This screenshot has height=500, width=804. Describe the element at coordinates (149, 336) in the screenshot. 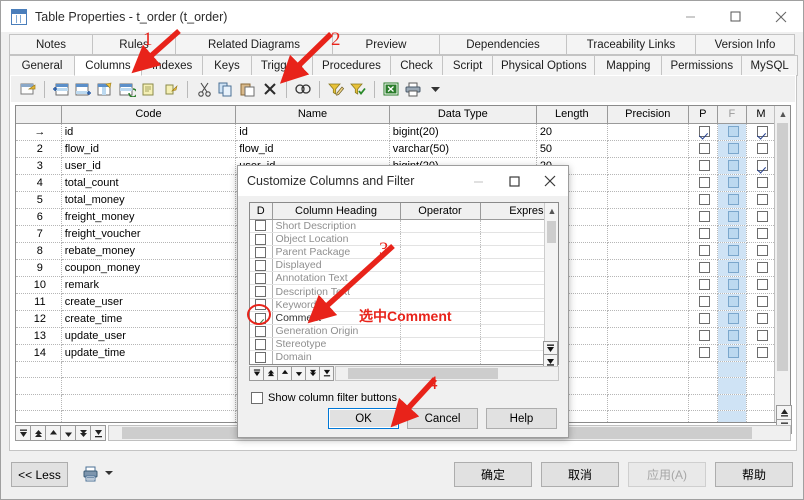

I see `cell-code: update_user` at that location.